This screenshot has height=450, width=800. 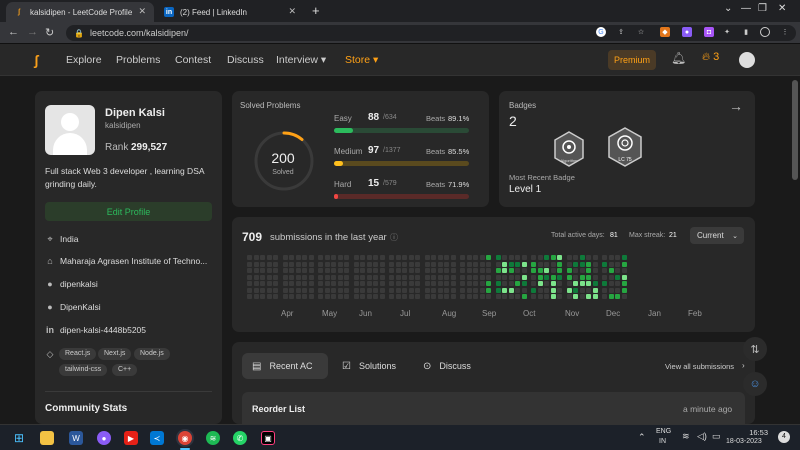 I want to click on skill-tag: C++, so click(x=125, y=370).